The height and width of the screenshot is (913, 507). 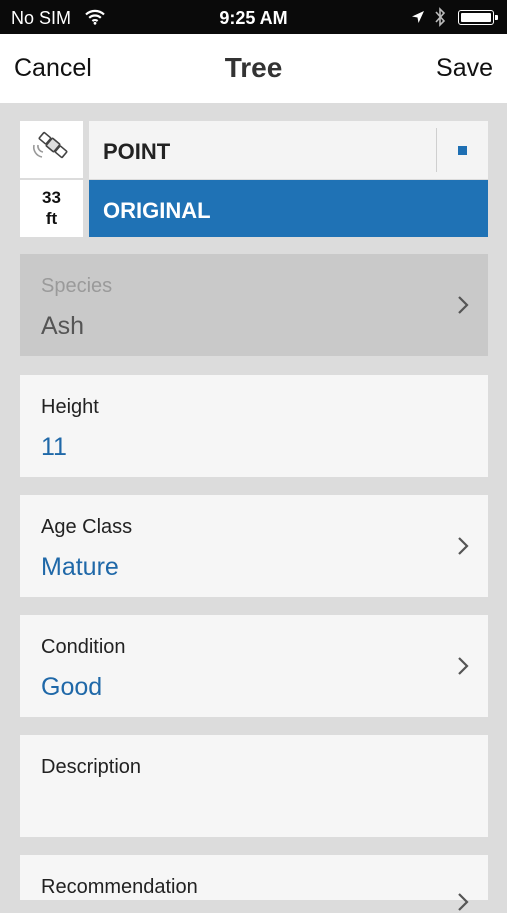 I want to click on page-title: Tree, so click(x=253, y=67).